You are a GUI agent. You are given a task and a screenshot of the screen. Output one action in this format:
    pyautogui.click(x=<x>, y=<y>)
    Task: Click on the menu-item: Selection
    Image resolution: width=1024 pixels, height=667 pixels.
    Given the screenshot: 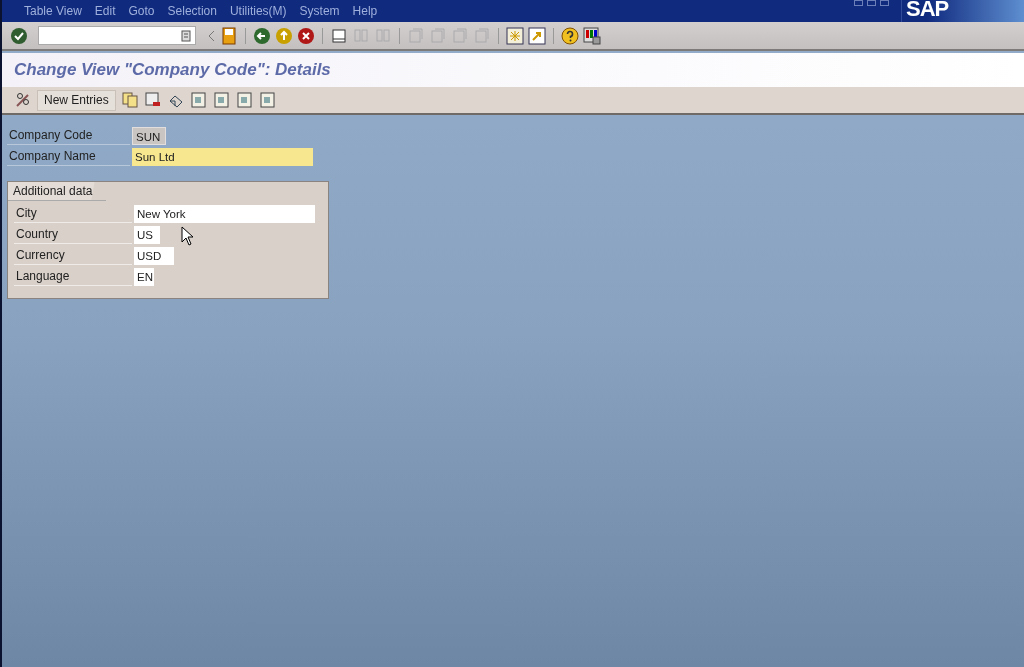 What is the action you would take?
    pyautogui.click(x=192, y=11)
    